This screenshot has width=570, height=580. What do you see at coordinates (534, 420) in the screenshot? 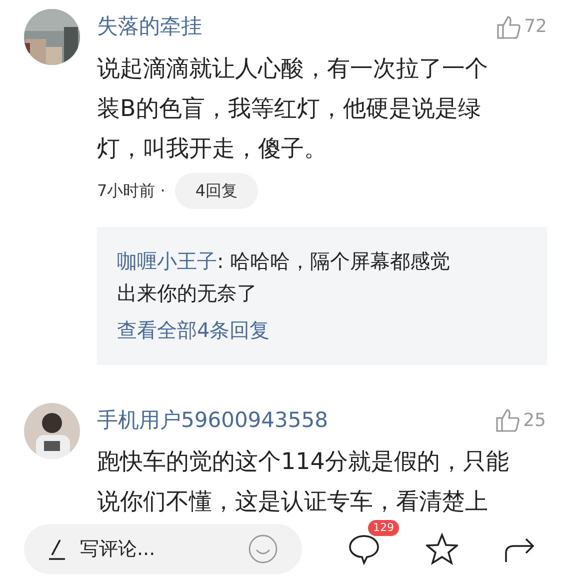
I see `like-count: 25` at bounding box center [534, 420].